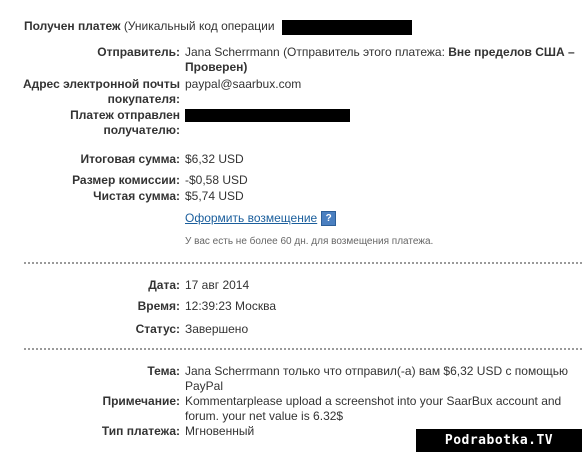 The width and height of the screenshot is (584, 454). I want to click on net-label: Чистая сумма:, so click(136, 196).